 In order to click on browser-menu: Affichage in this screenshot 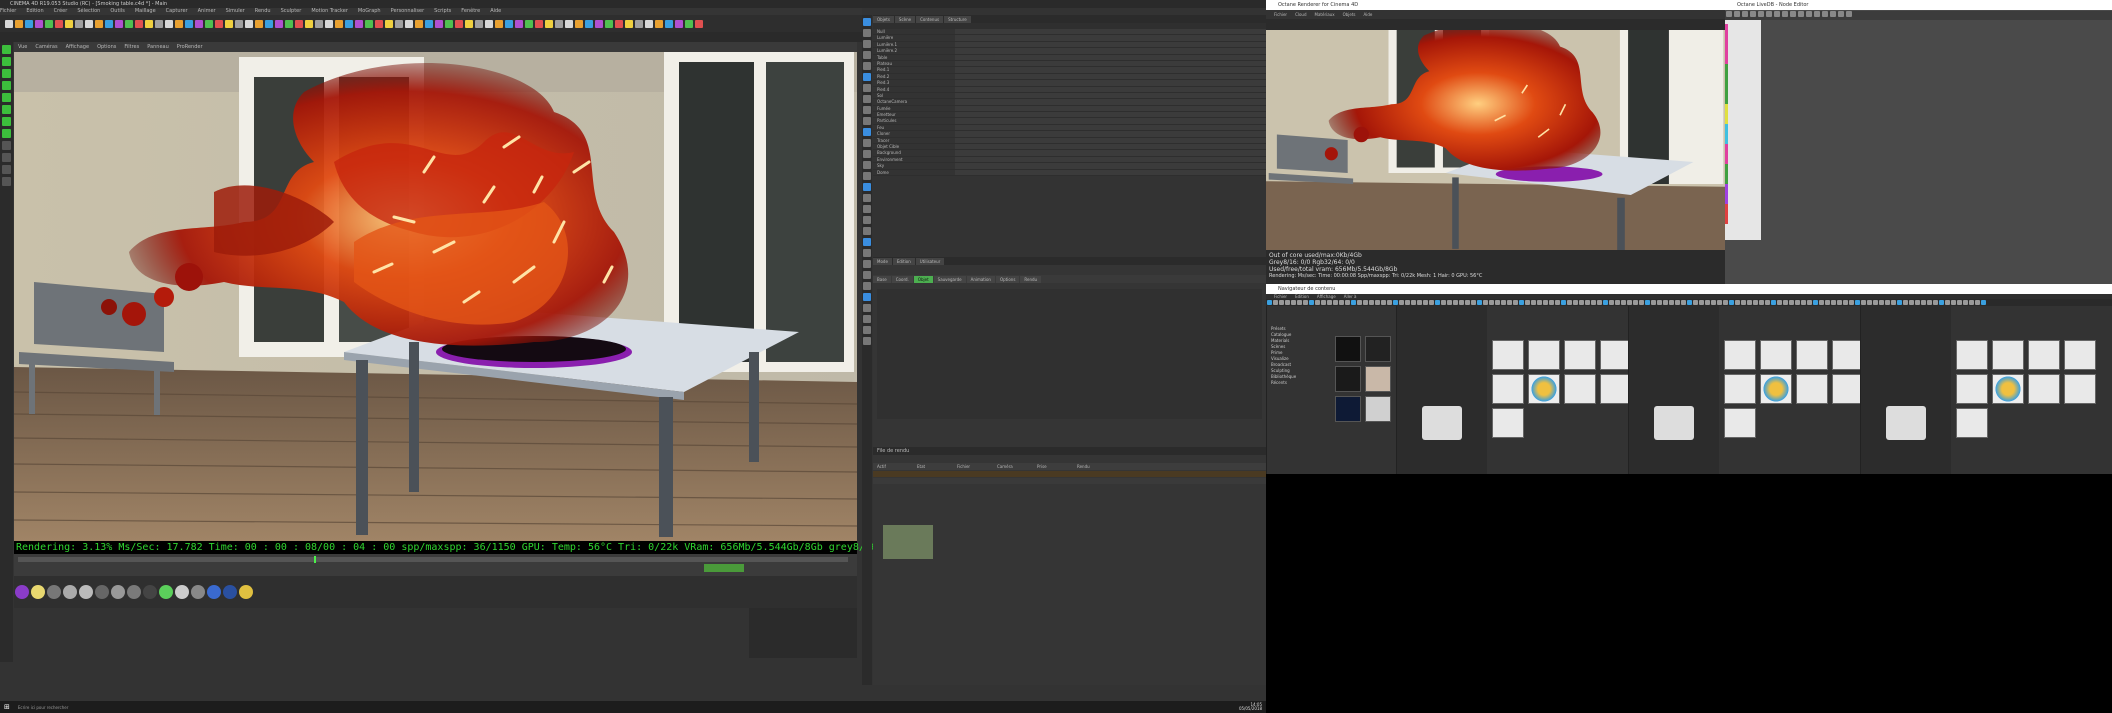, I will do `click(1326, 296)`.